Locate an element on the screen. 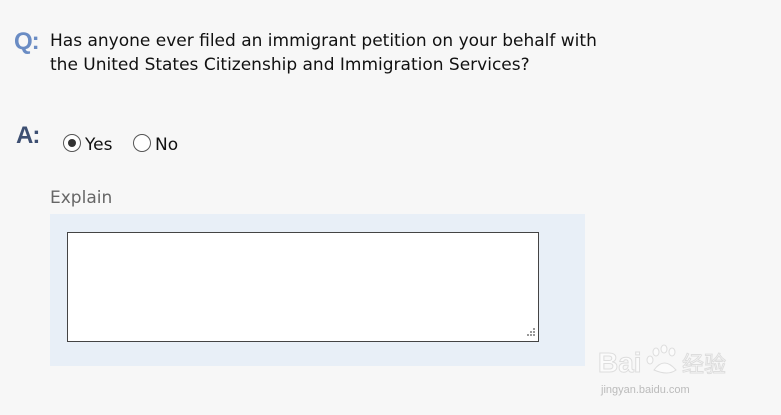  svg-text: Bai is located at coordinates (620, 362).